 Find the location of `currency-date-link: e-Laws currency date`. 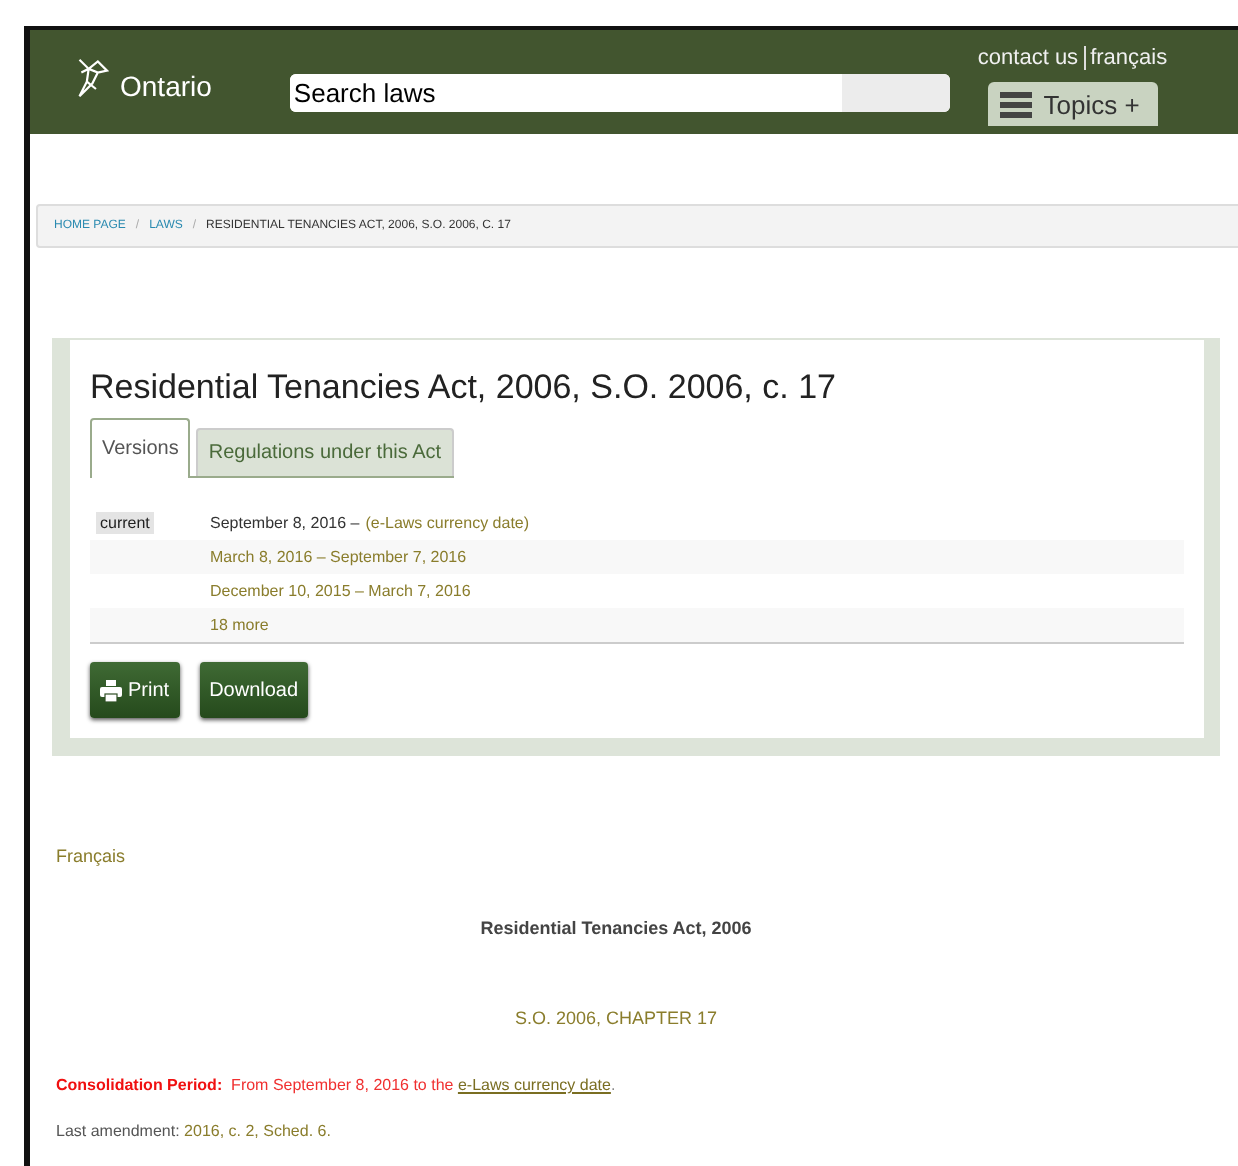

currency-date-link: e-Laws currency date is located at coordinates (534, 1085).